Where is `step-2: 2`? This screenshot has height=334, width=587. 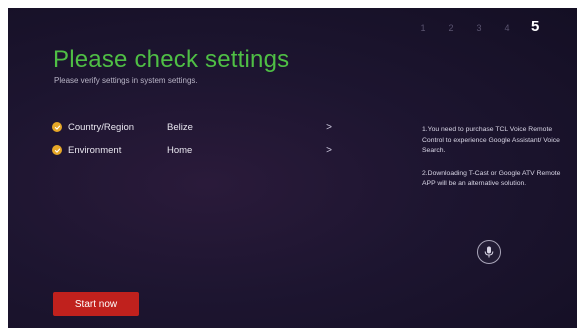 step-2: 2 is located at coordinates (451, 28).